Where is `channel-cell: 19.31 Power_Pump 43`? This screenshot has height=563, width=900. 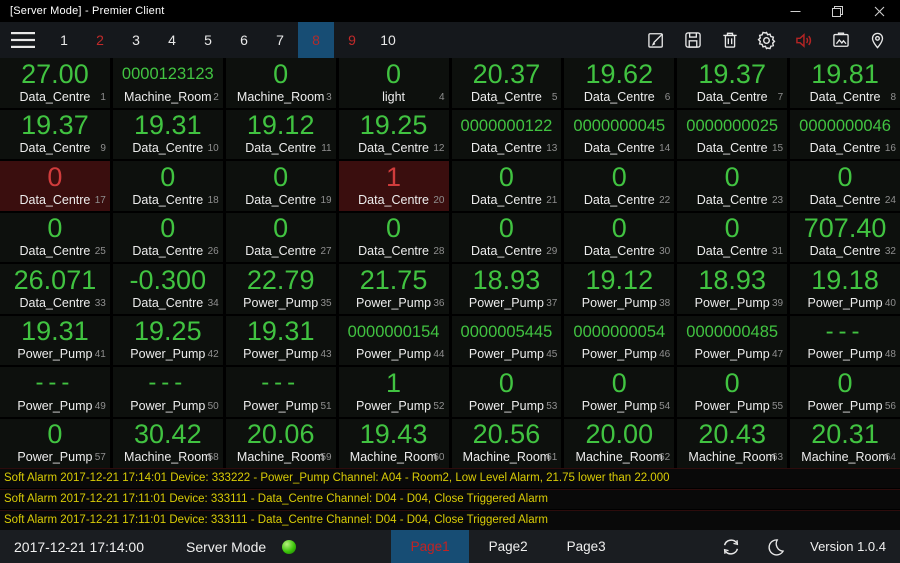 channel-cell: 19.31 Power_Pump 43 is located at coordinates (280, 340).